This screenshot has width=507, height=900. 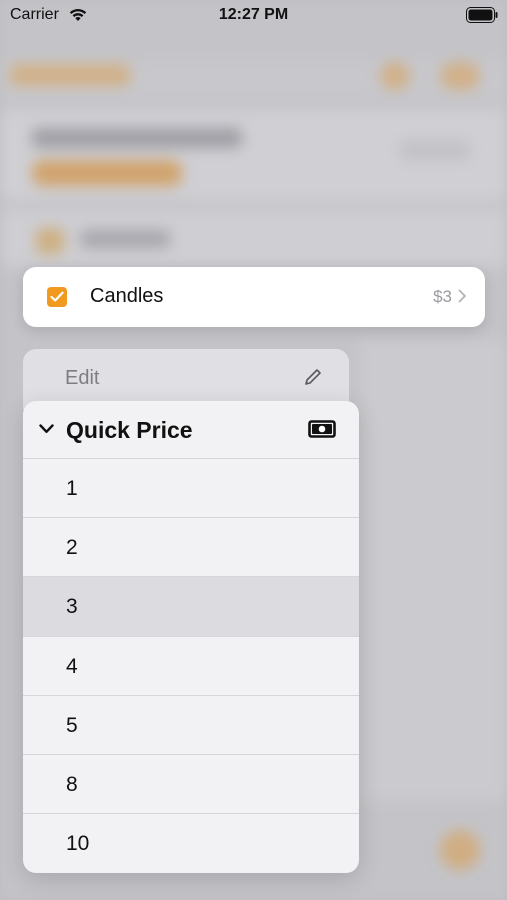 I want to click on quick-price-header: Quick Price, so click(x=191, y=430).